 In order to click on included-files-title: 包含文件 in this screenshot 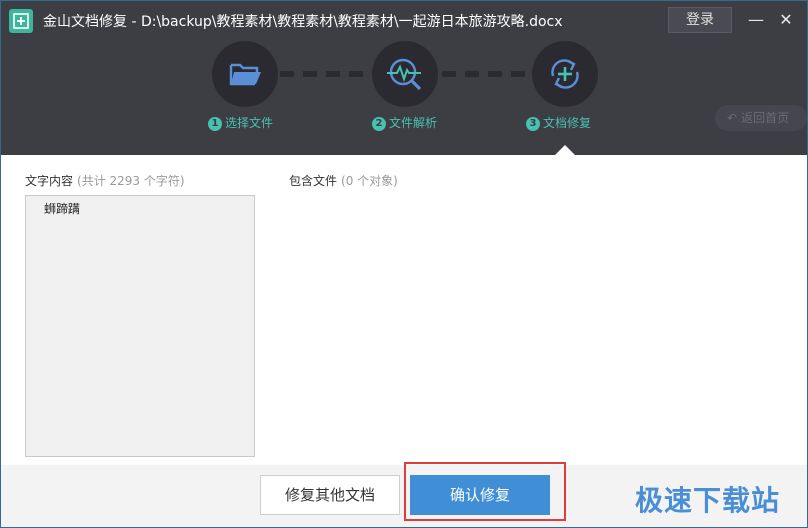, I will do `click(313, 181)`.